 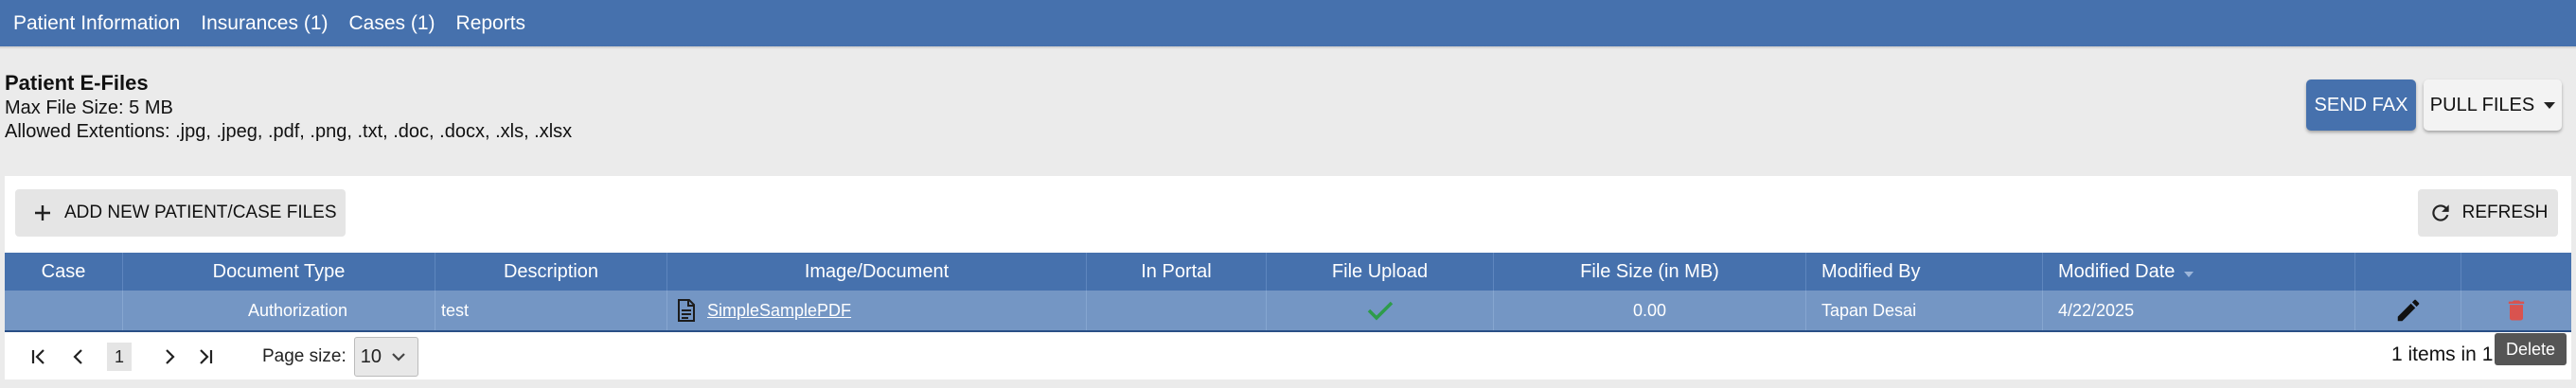 I want to click on col-delete, so click(x=2516, y=272).